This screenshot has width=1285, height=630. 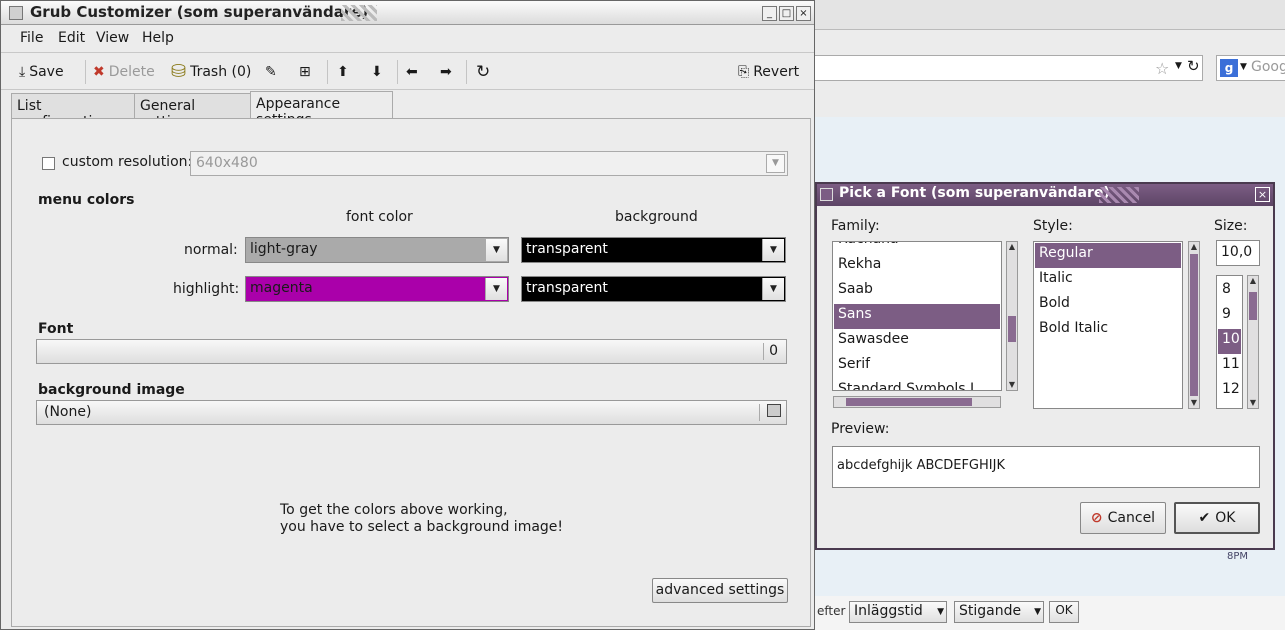 What do you see at coordinates (917, 248) in the screenshot?
I see `family-item: Rachana` at bounding box center [917, 248].